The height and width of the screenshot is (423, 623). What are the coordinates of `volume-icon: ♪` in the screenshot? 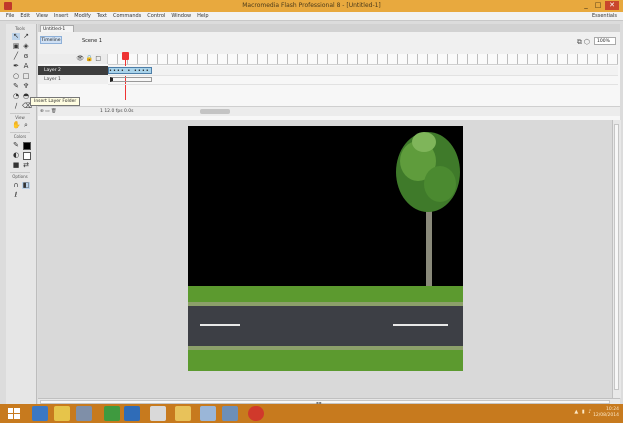 It's located at (590, 412).